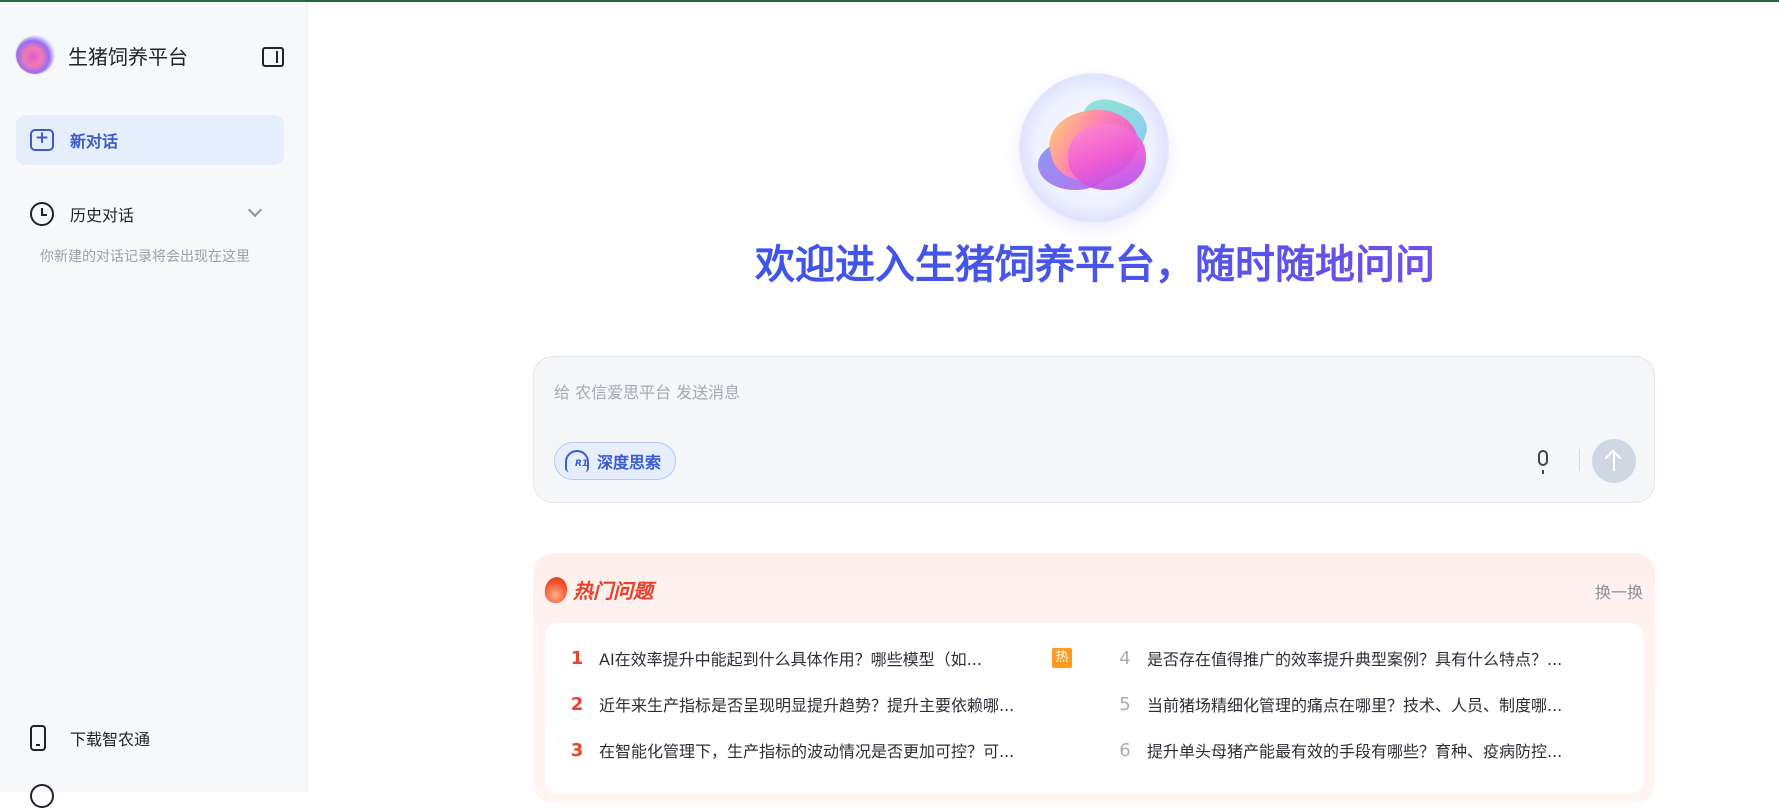 This screenshot has height=808, width=1779. What do you see at coordinates (145, 257) in the screenshot?
I see `history-empty-text: 你新建的对话记录将会出现在这里` at bounding box center [145, 257].